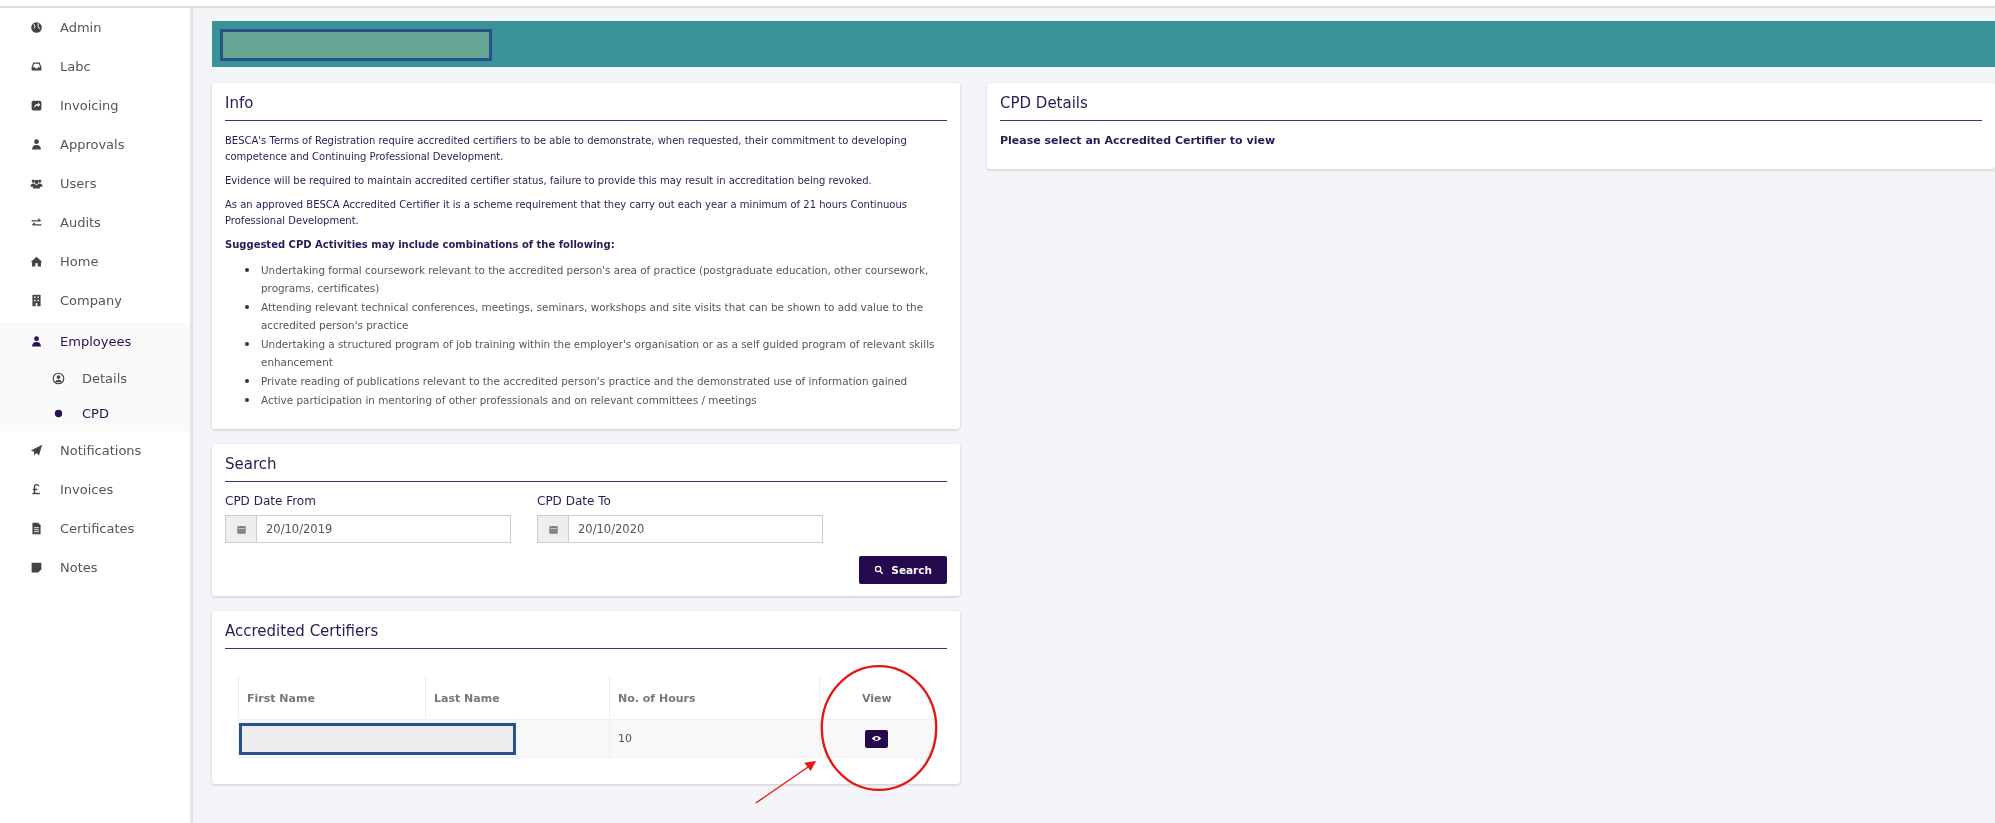 The image size is (1995, 823). I want to click on search-button: Search, so click(903, 570).